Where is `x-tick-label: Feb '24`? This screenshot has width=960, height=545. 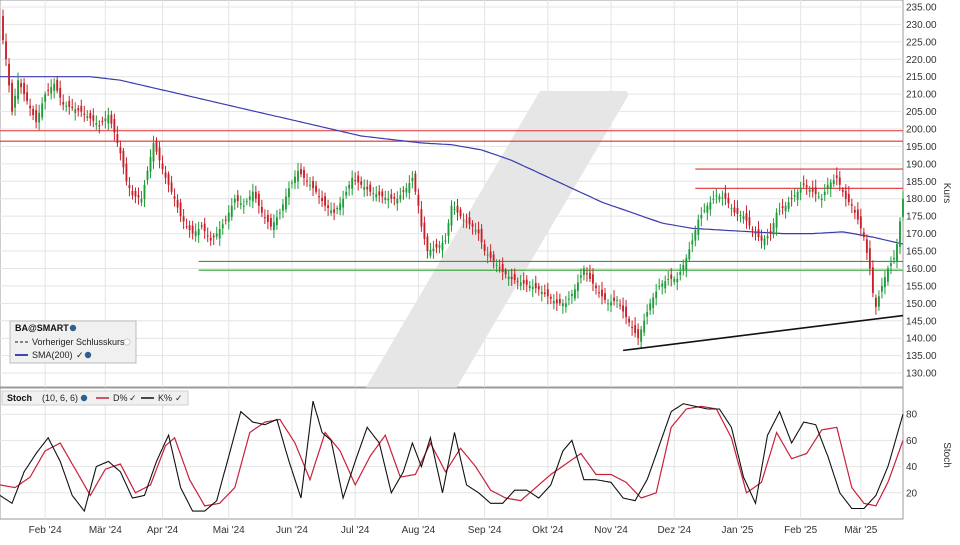 x-tick-label: Feb '24 is located at coordinates (45, 530).